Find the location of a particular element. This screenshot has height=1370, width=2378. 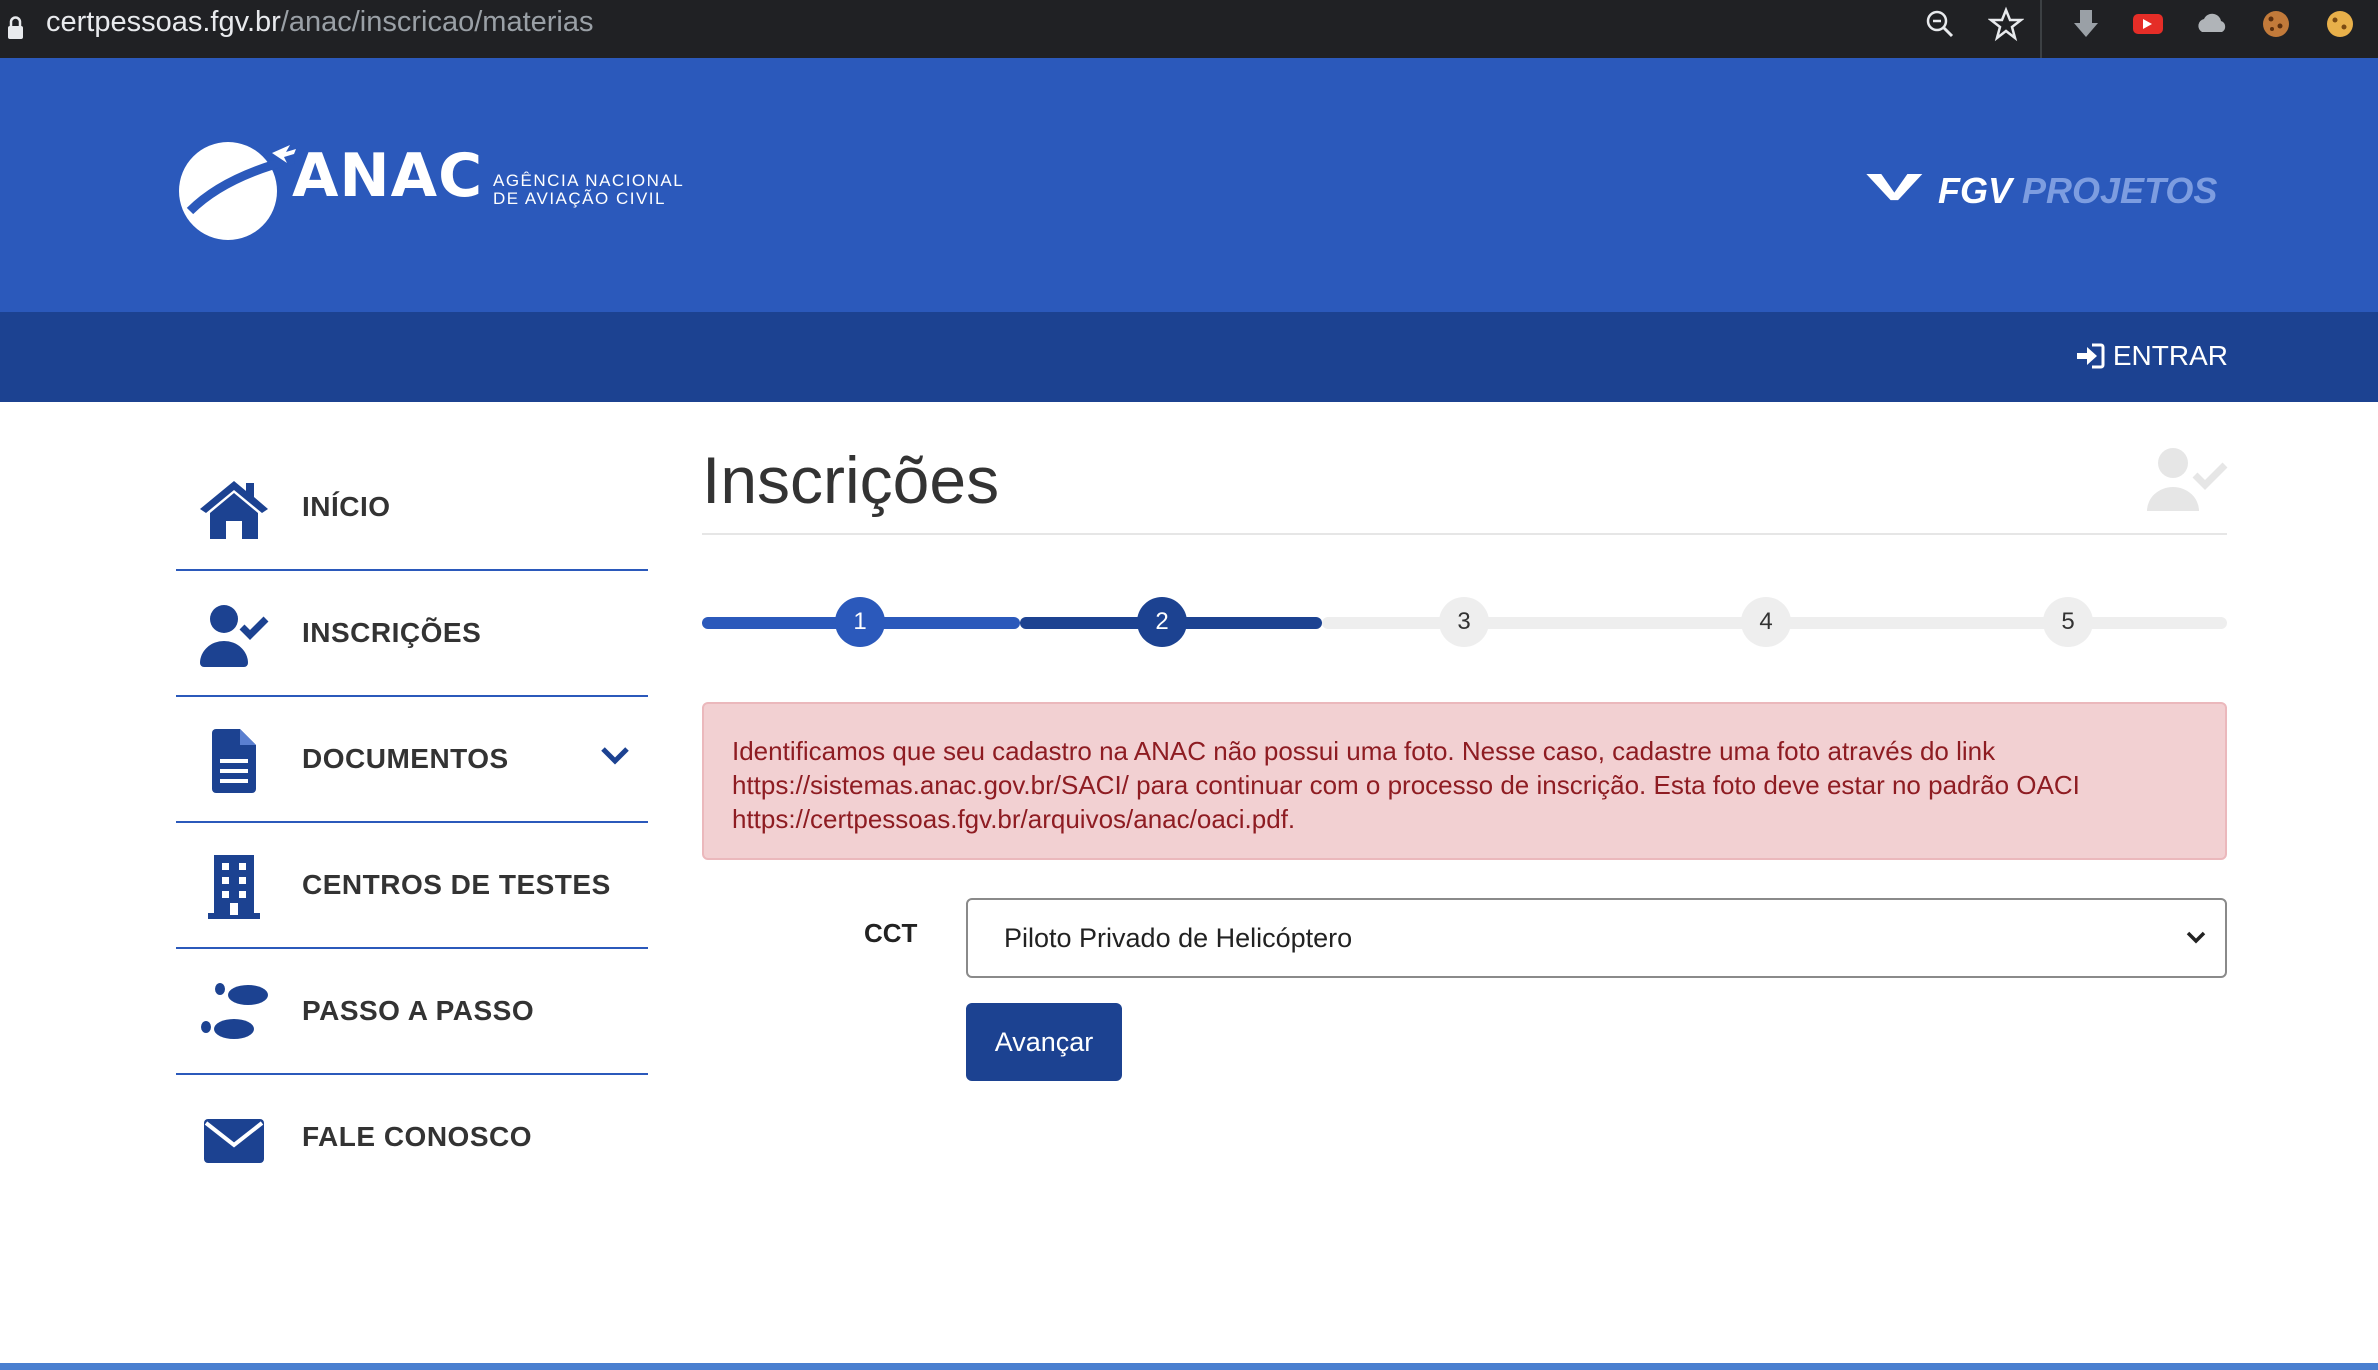

cct-selected-value: Piloto Privado de Helicóptero is located at coordinates (1178, 938).